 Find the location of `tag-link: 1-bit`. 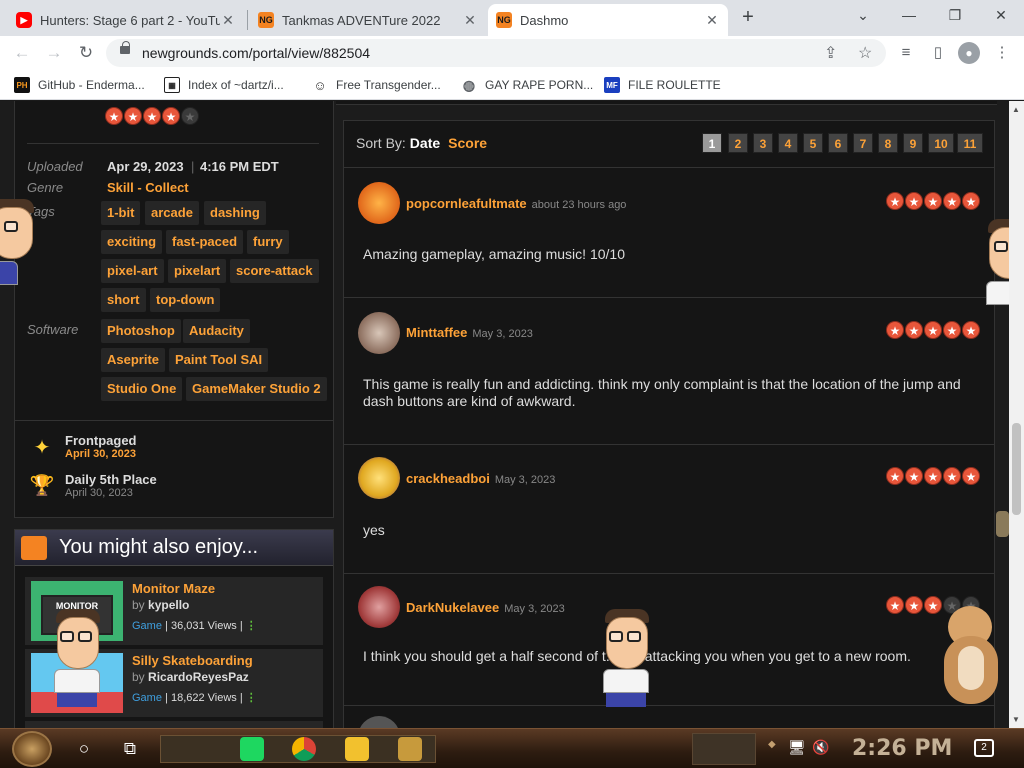

tag-link: 1-bit is located at coordinates (121, 213).